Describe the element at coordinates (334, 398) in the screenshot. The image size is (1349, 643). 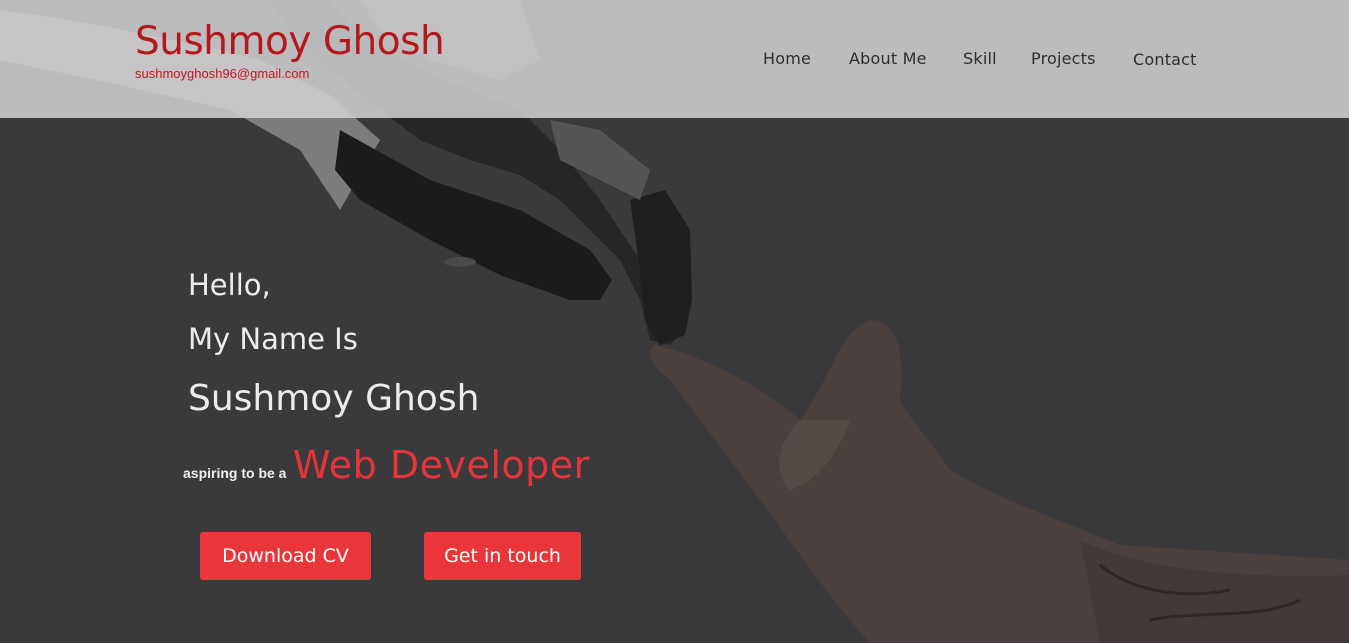
I see `hero-name: Sushmoy Ghosh` at that location.